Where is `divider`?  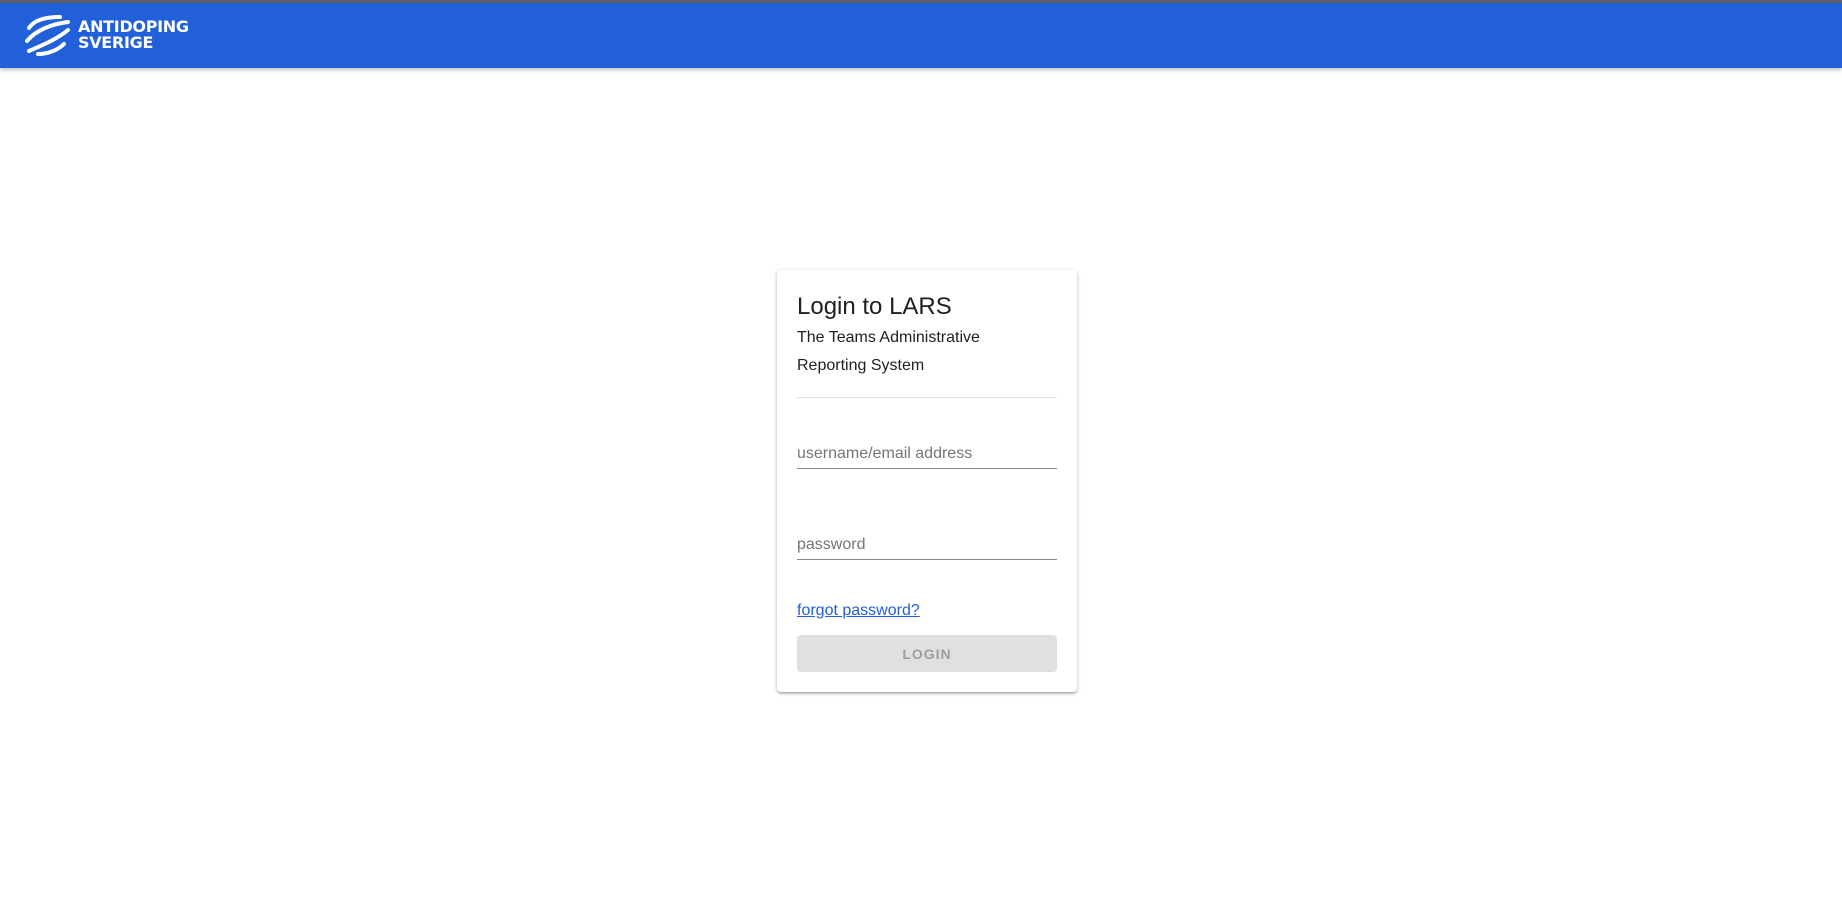 divider is located at coordinates (927, 397).